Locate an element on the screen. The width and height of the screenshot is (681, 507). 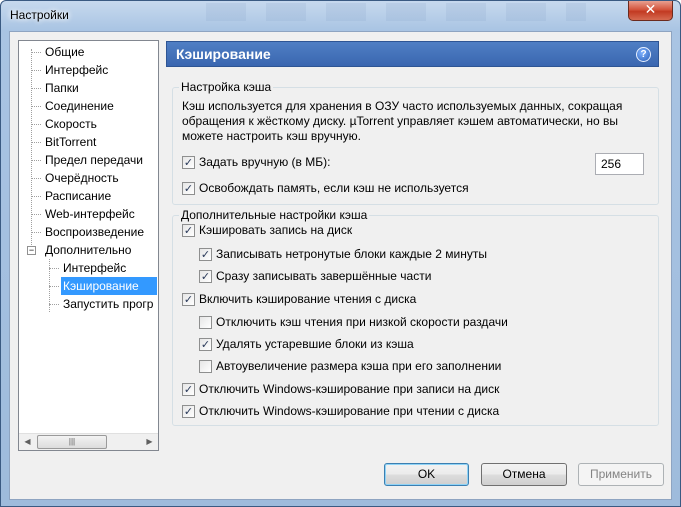
cache-settings-label: Настройка кэша is located at coordinates (226, 87).